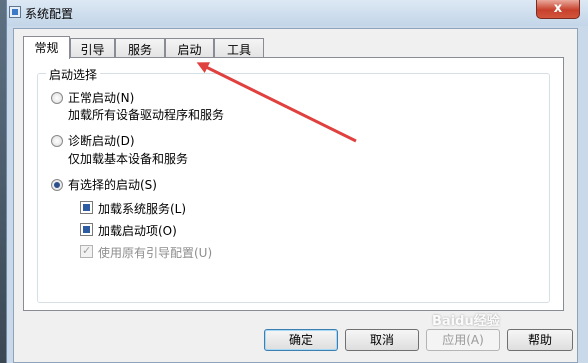 Image resolution: width=588 pixels, height=363 pixels. I want to click on arrow-shaft, so click(276, 102).